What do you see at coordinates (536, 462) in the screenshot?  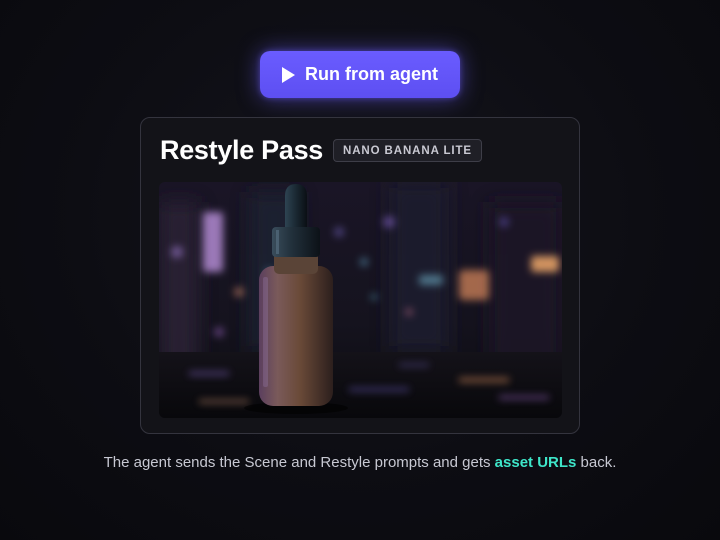 I see `asset-urls-link: asset URLs` at bounding box center [536, 462].